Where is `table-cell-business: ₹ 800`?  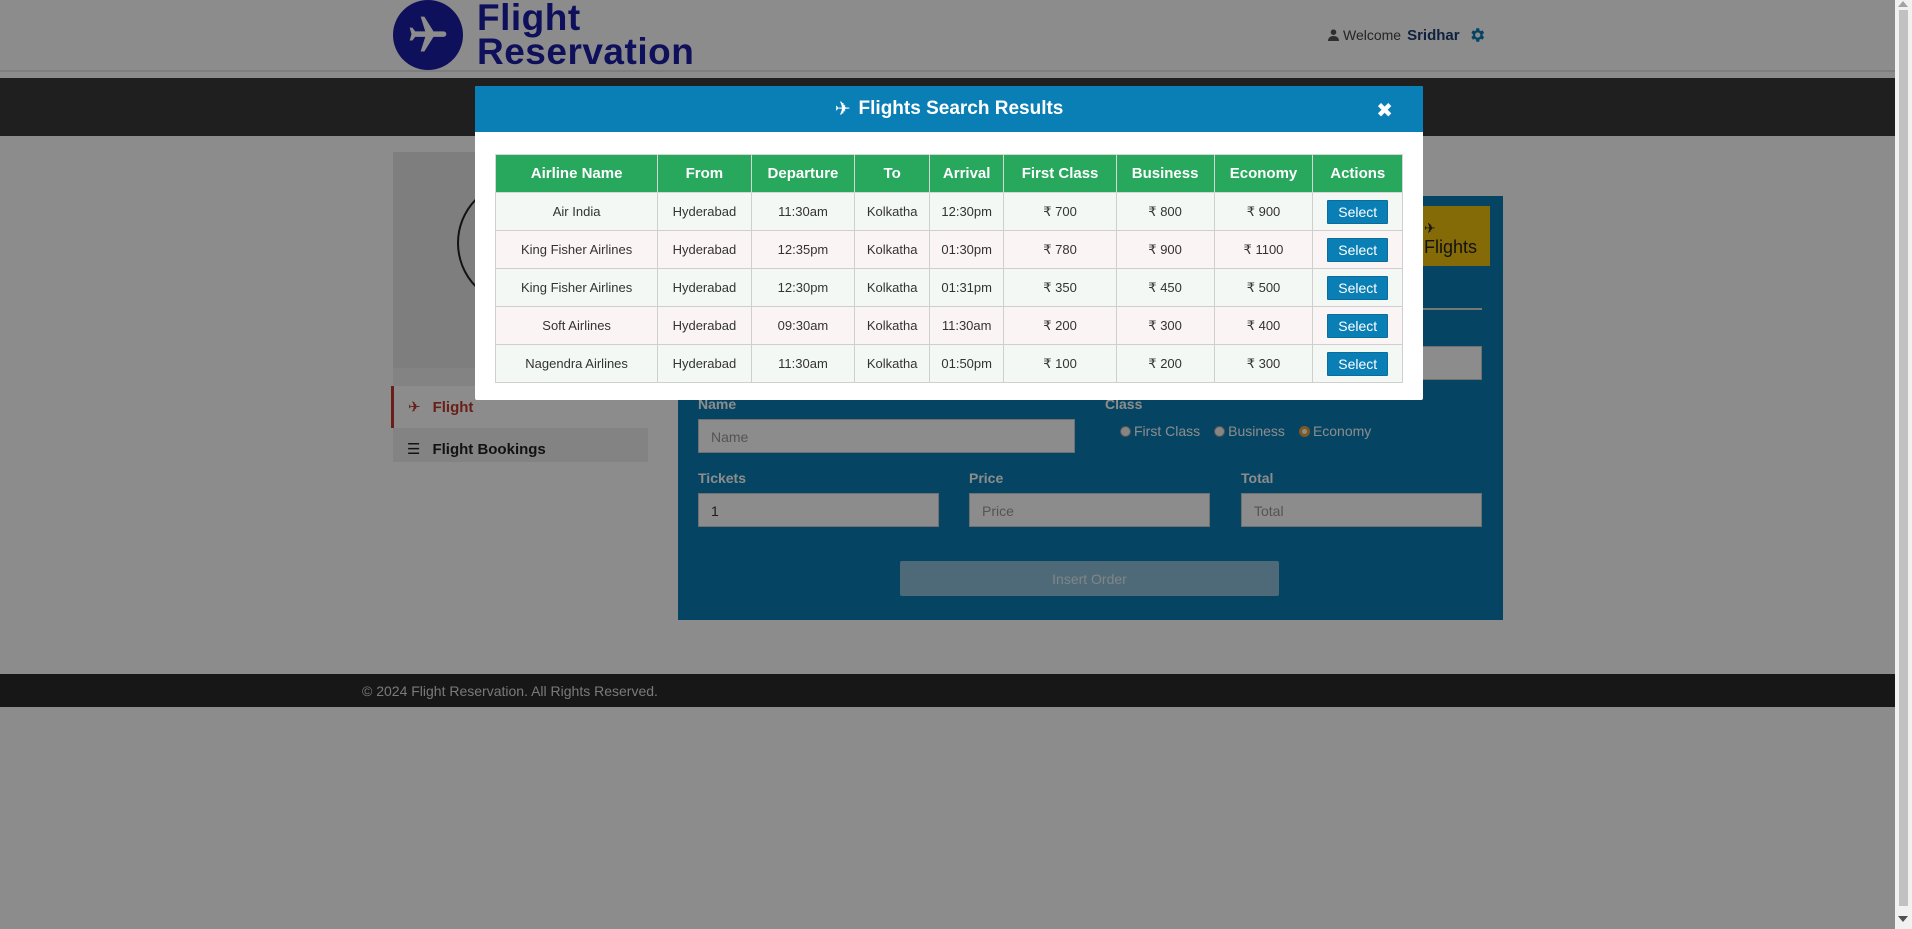
table-cell-business: ₹ 800 is located at coordinates (1165, 211).